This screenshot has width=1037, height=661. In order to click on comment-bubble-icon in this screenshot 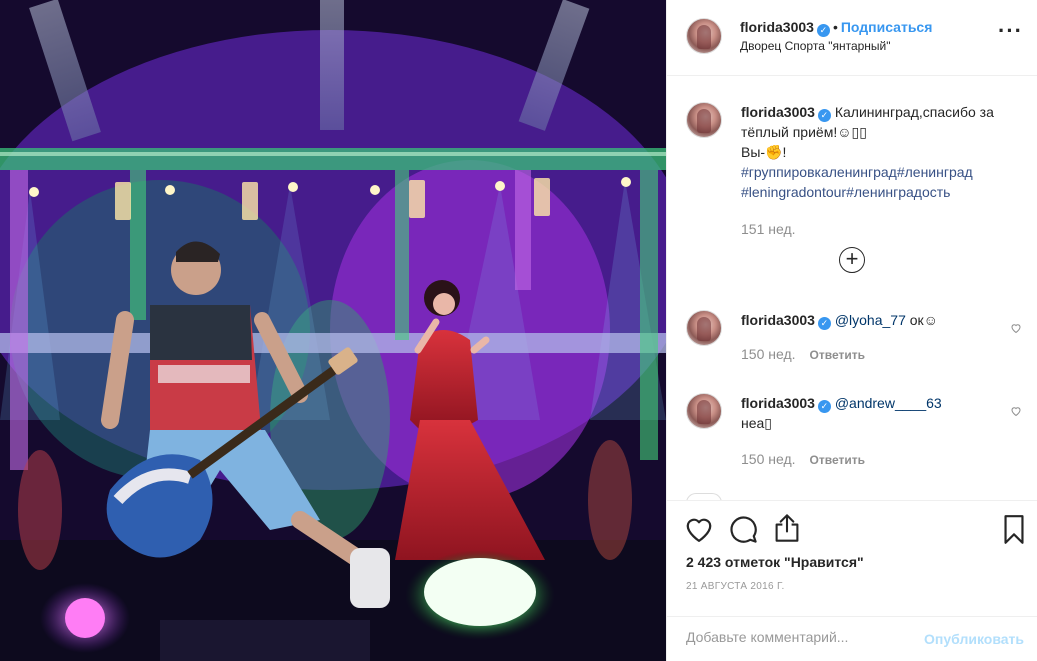, I will do `click(743, 529)`.